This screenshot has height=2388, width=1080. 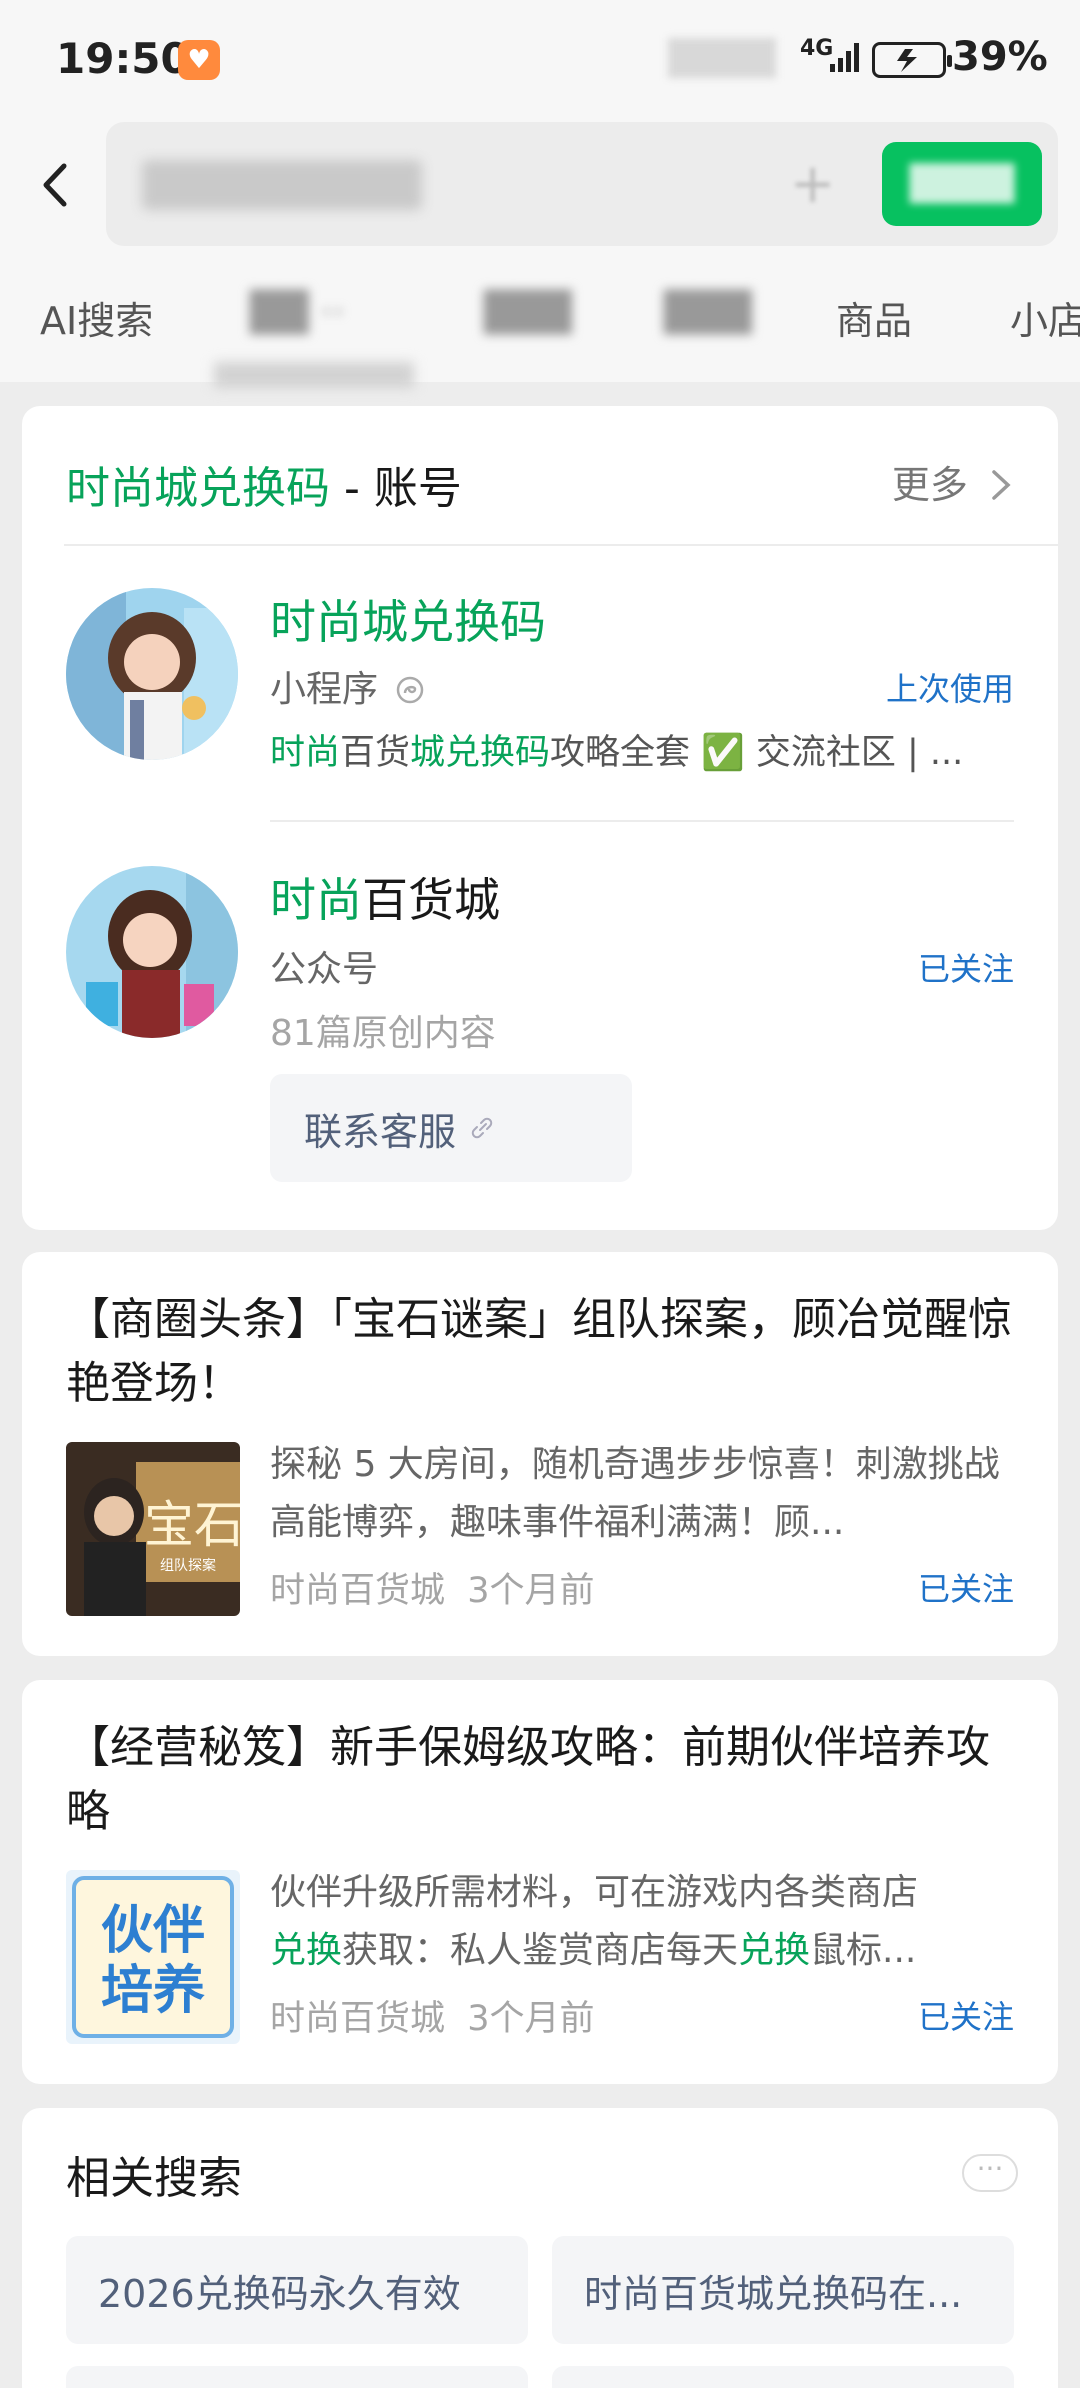 What do you see at coordinates (385, 897) in the screenshot?
I see `official-account-name: 时尚百货城` at bounding box center [385, 897].